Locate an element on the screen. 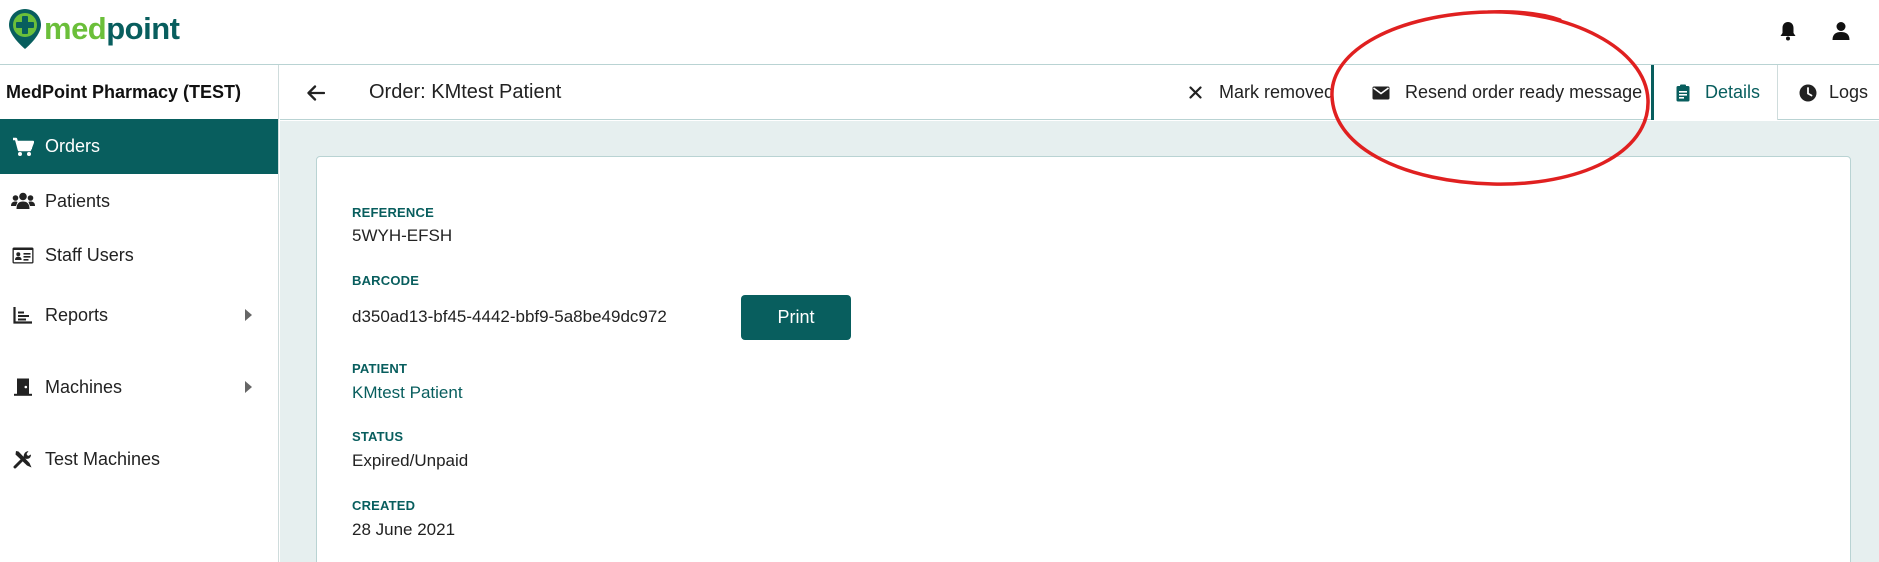 The image size is (1879, 562). tab-logs: Logs is located at coordinates (1828, 92).